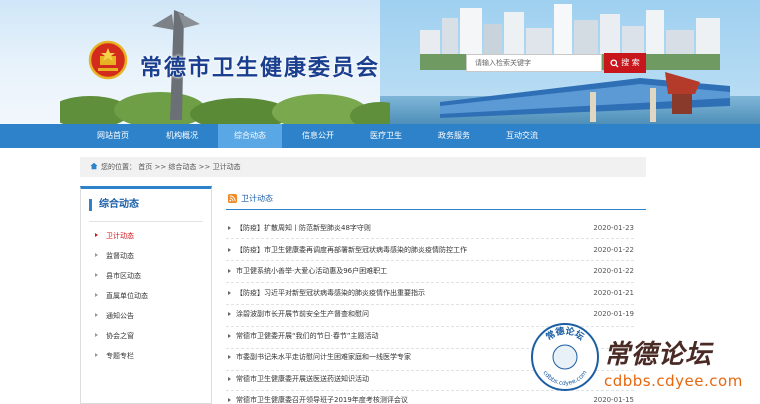 Image resolution: width=760 pixels, height=404 pixels. What do you see at coordinates (182, 136) in the screenshot?
I see `nav-item-about: 机构概况` at bounding box center [182, 136].